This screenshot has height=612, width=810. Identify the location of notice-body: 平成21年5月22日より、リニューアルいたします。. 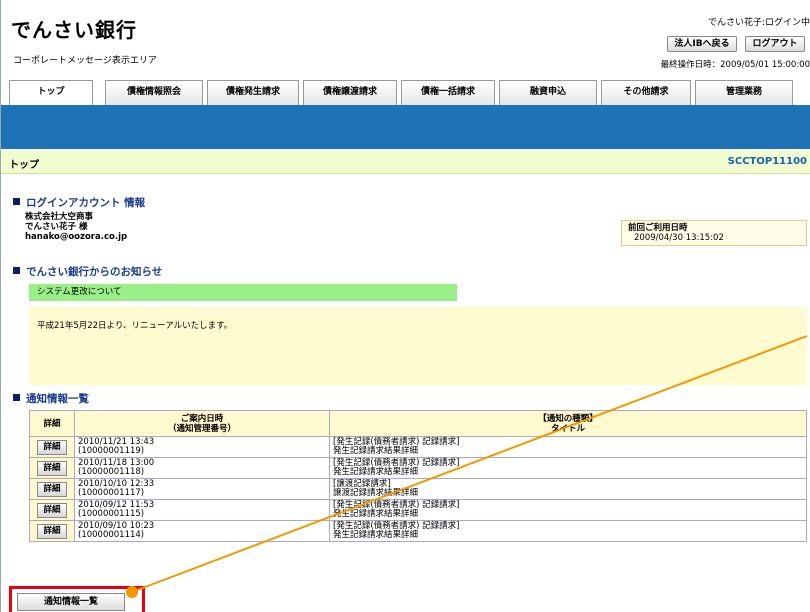
(418, 346).